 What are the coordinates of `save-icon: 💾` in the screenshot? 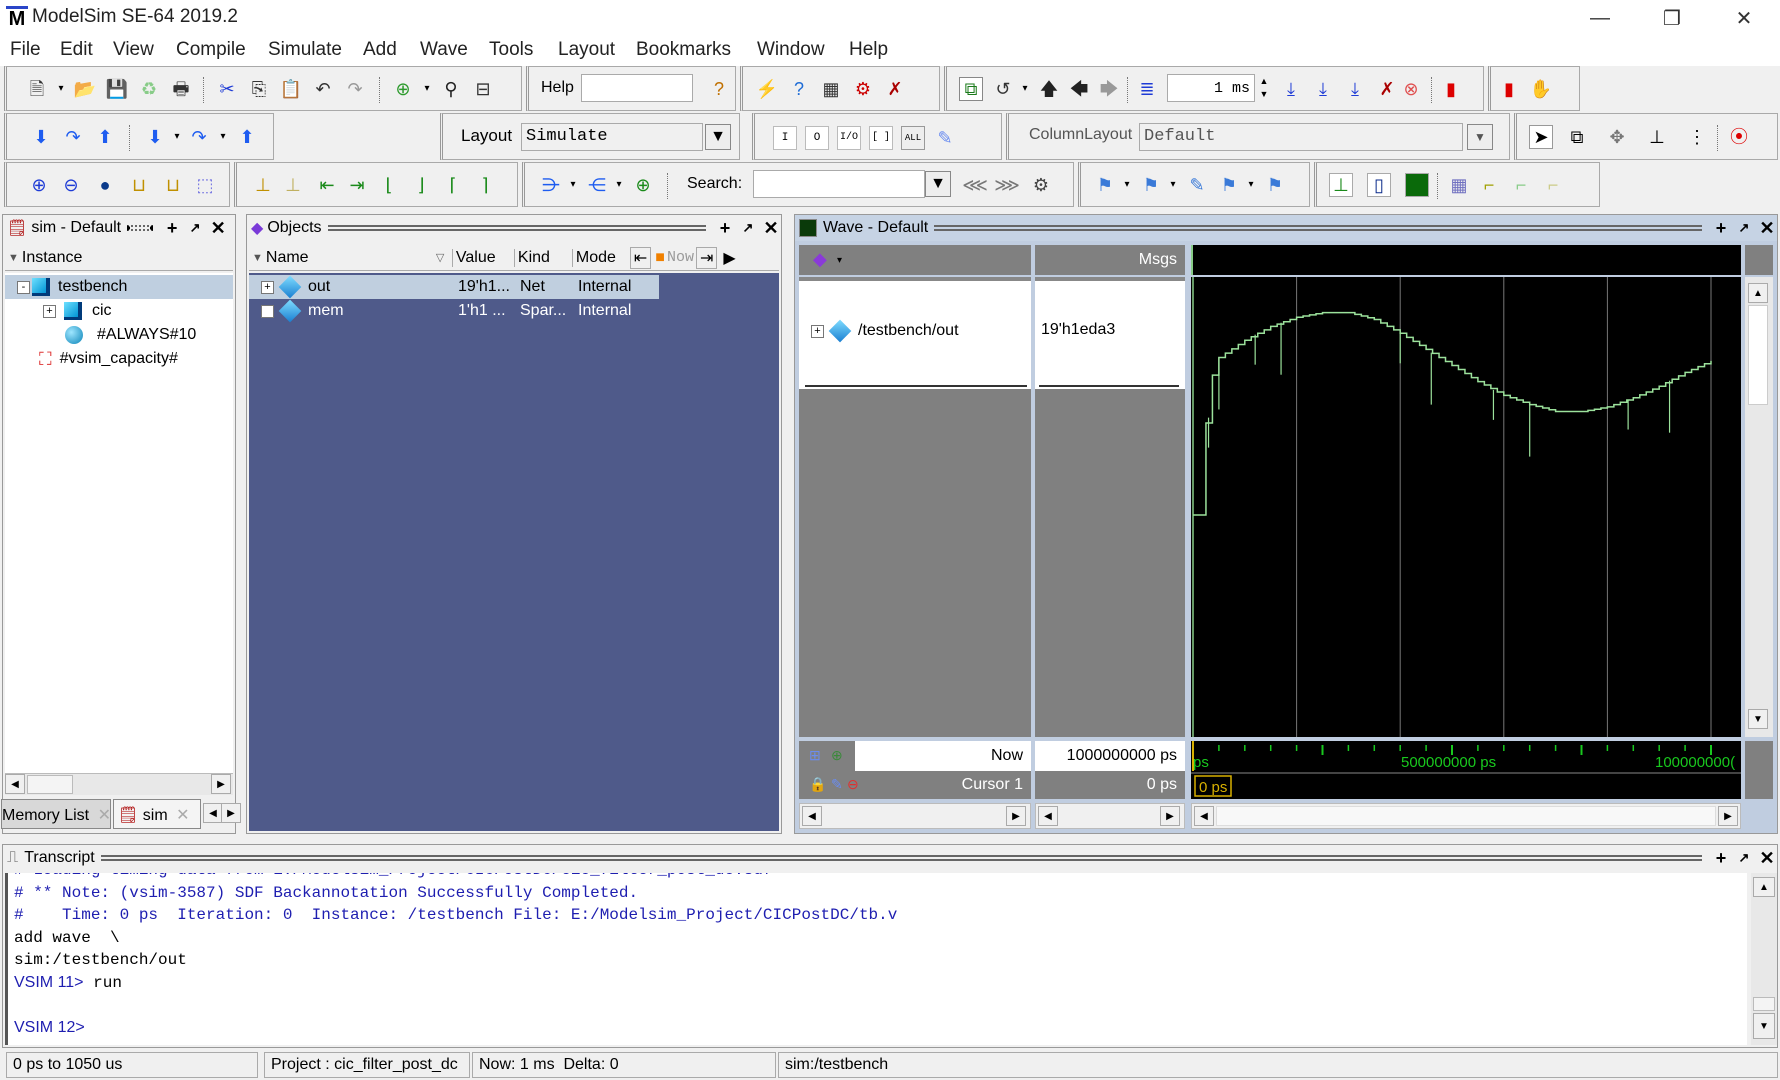 It's located at (117, 89).